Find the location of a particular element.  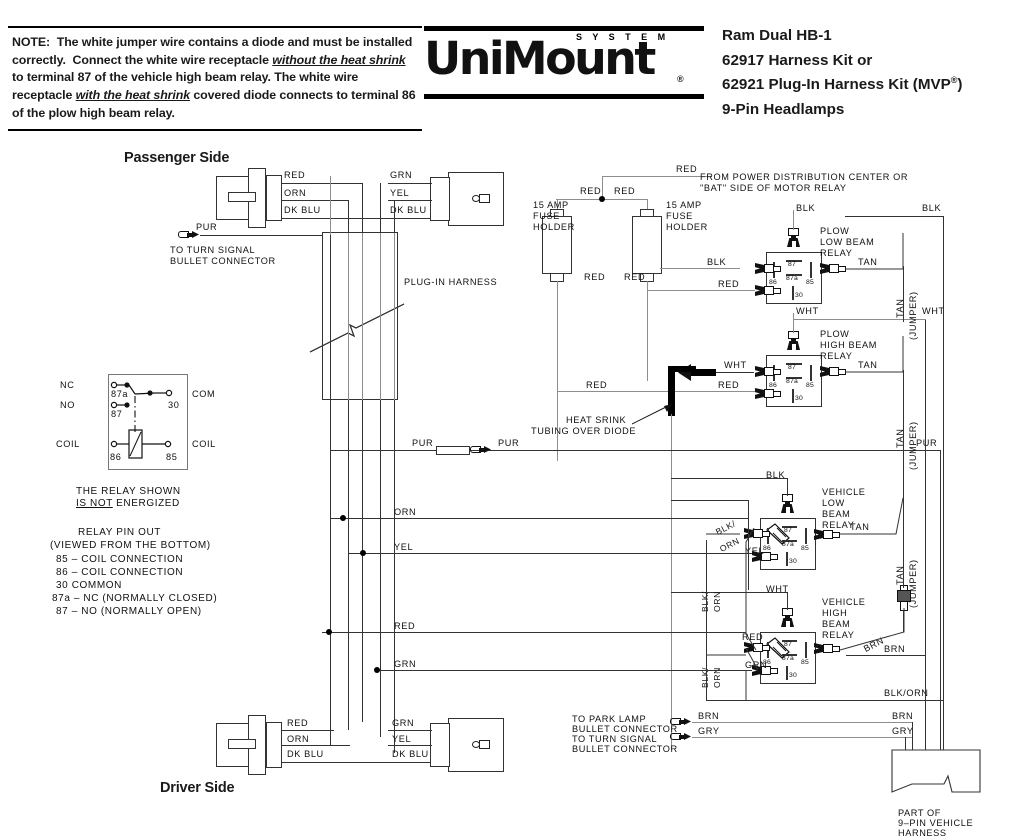

nine-pin-vehicle-harness-symbol is located at coordinates (952, 778).